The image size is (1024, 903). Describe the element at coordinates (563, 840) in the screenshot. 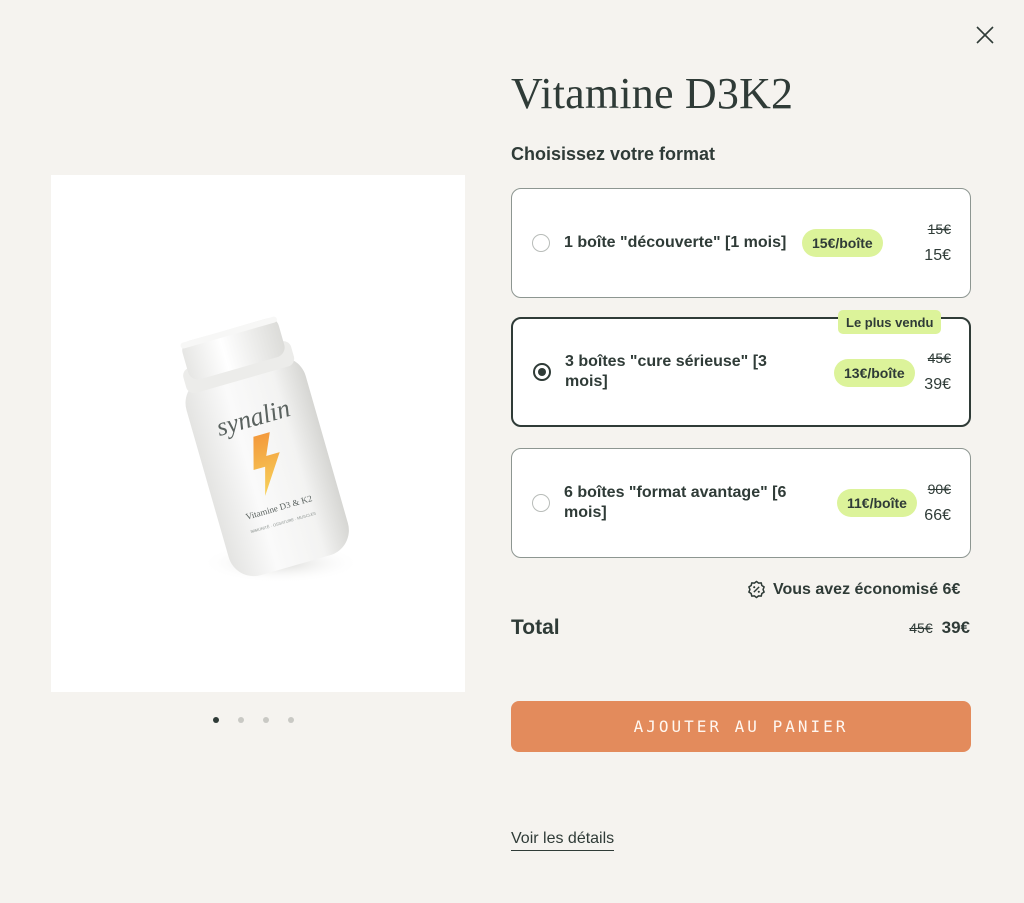

I see `see-details-link: Voir les détails` at that location.